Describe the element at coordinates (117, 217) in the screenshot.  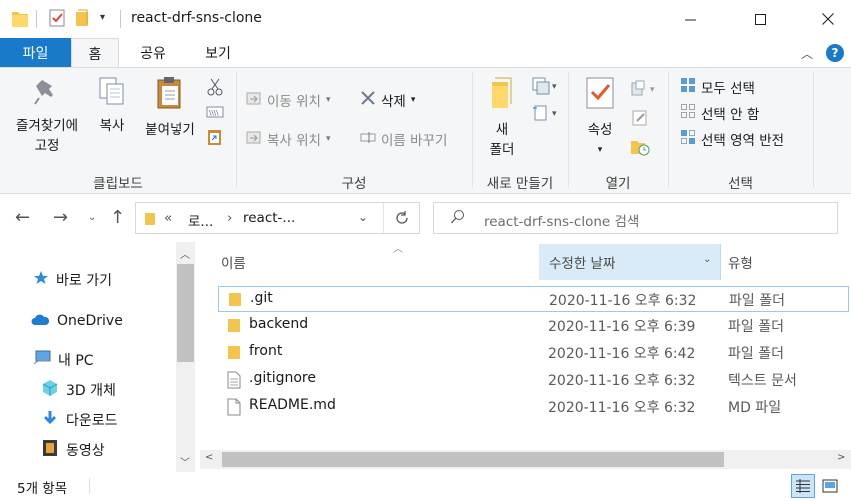
I see `up-arrow-icon: ↑` at that location.